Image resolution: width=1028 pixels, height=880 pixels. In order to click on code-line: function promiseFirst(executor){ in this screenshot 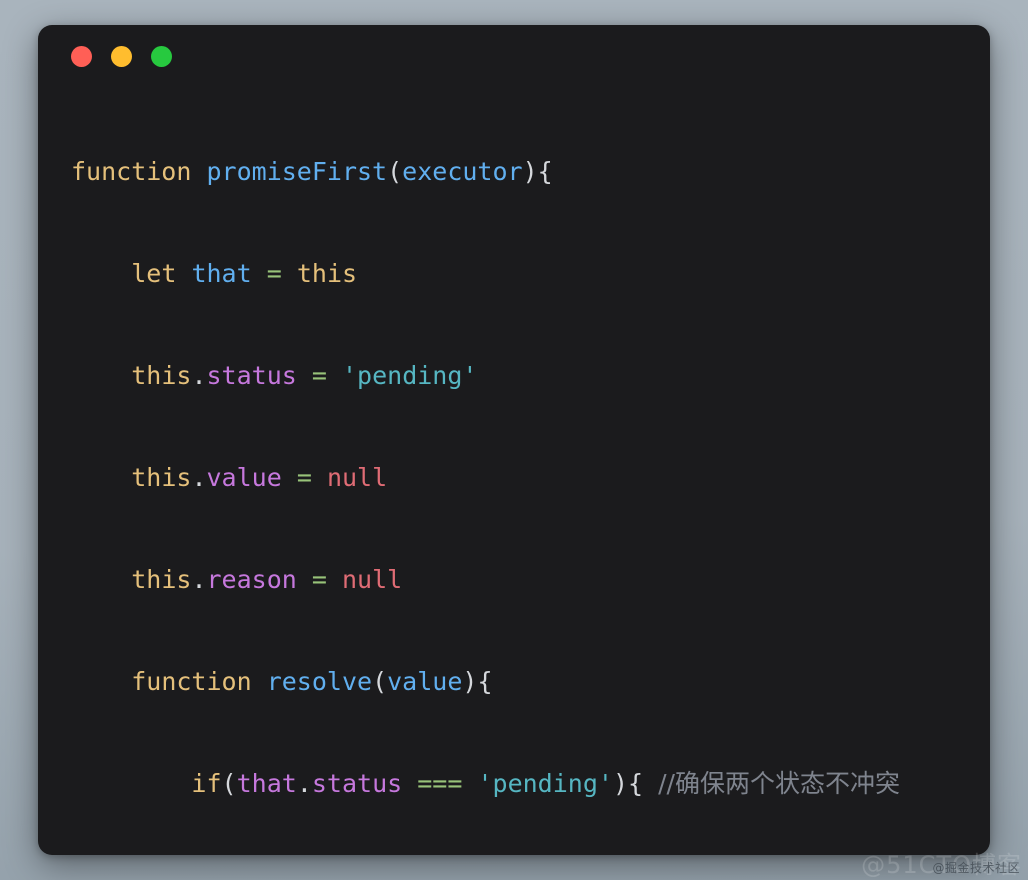, I will do `click(312, 171)`.